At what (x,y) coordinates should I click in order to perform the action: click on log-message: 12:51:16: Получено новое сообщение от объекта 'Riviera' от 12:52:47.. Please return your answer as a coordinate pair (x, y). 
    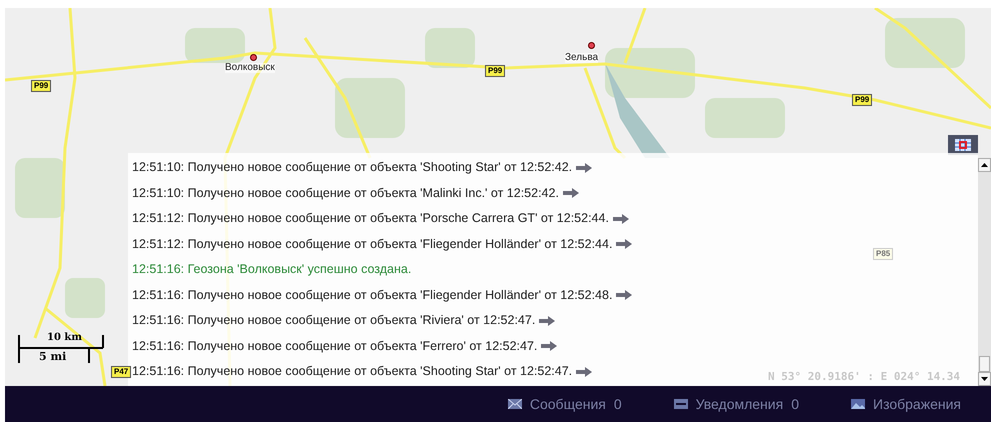
    Looking at the image, I should click on (334, 321).